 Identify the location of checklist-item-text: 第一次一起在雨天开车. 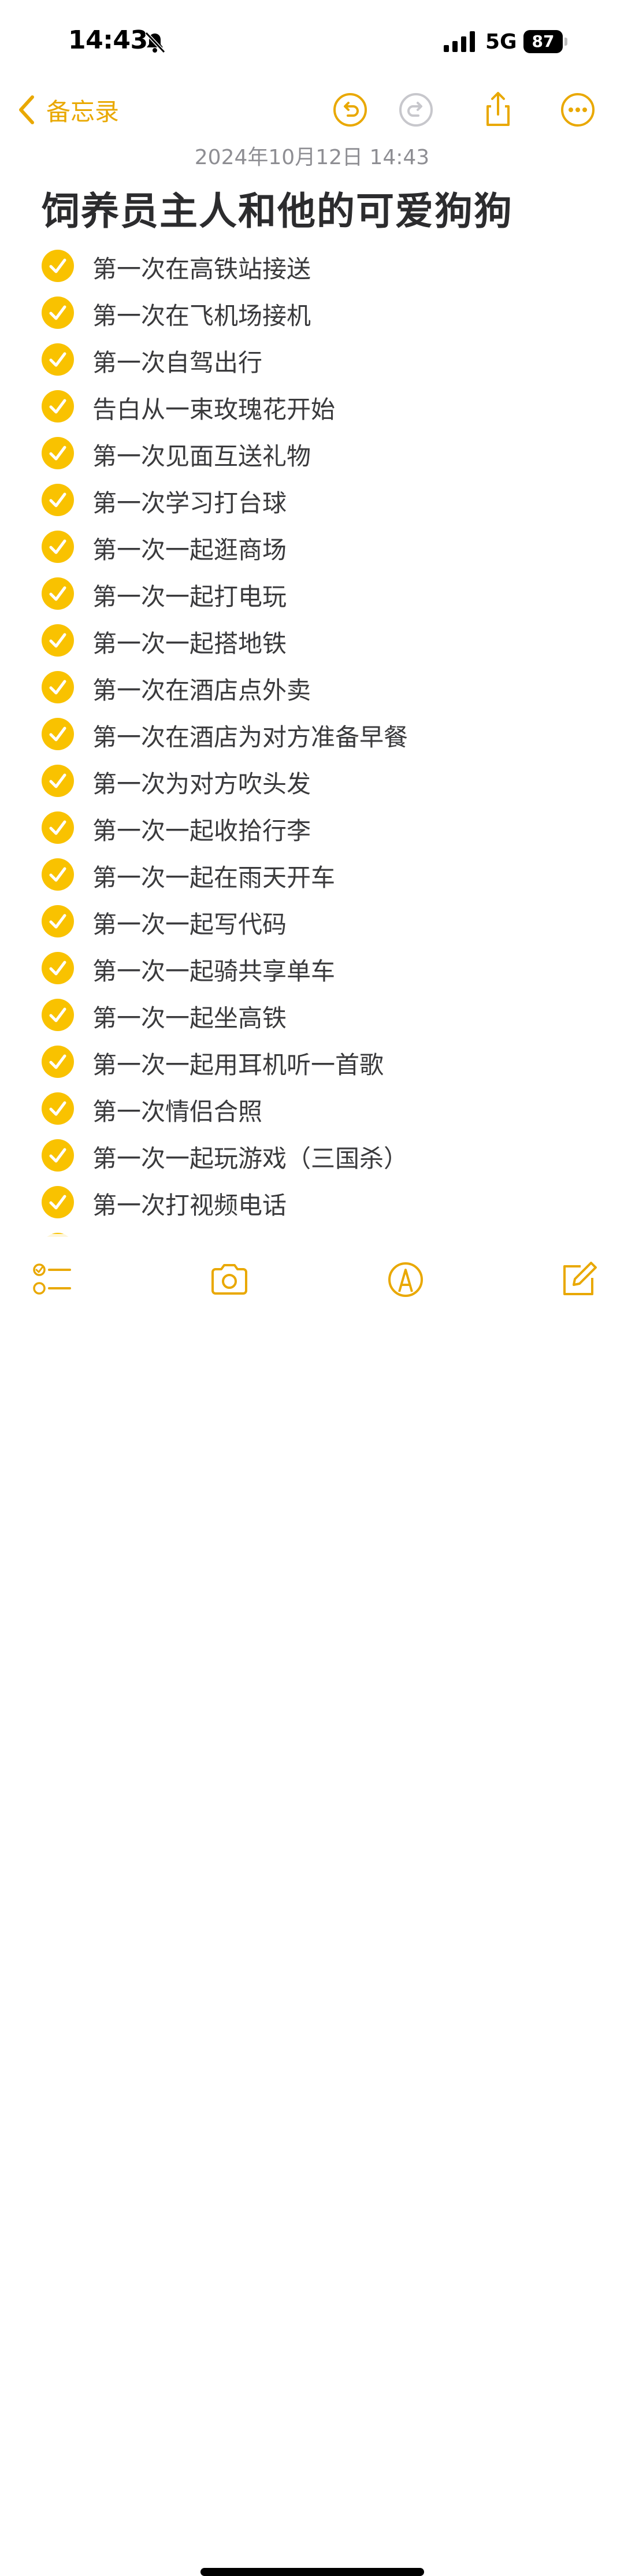
(214, 877).